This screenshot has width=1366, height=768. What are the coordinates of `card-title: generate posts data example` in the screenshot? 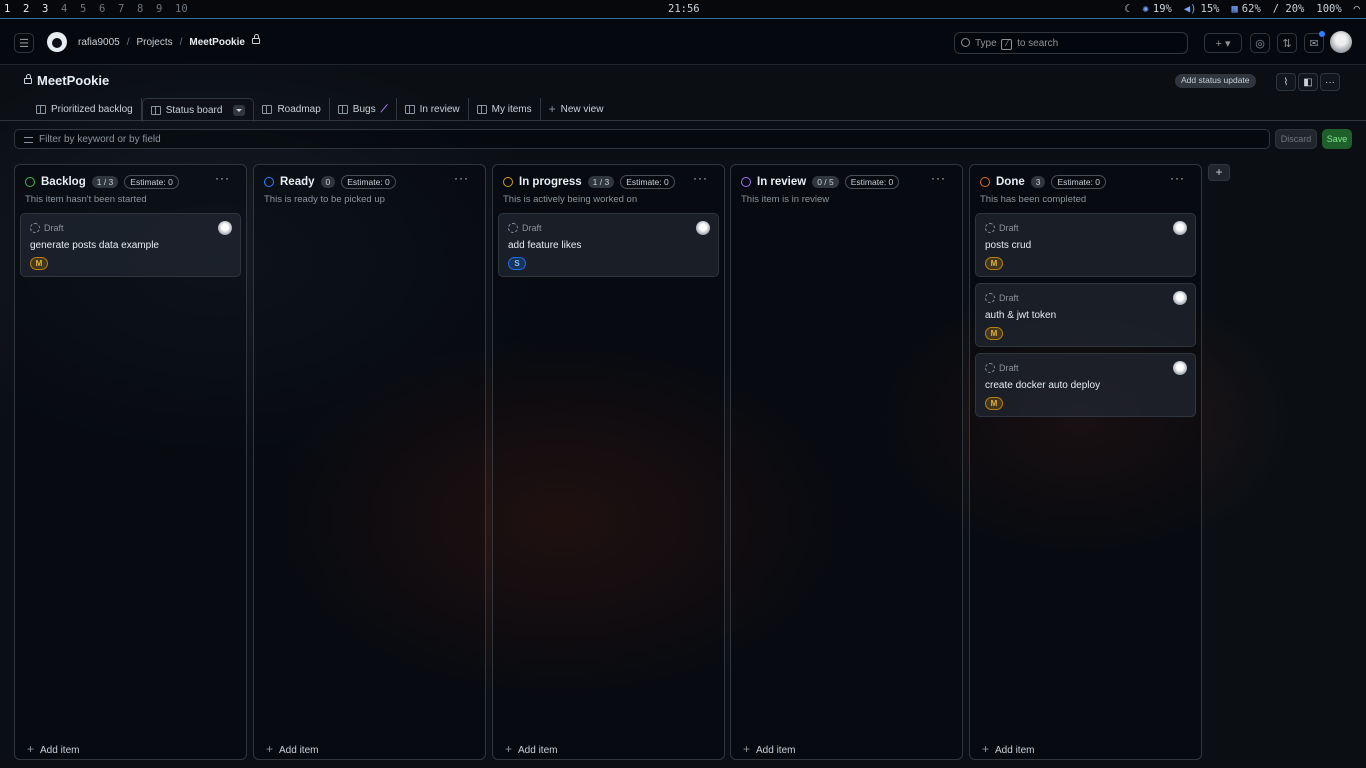 It's located at (94, 245).